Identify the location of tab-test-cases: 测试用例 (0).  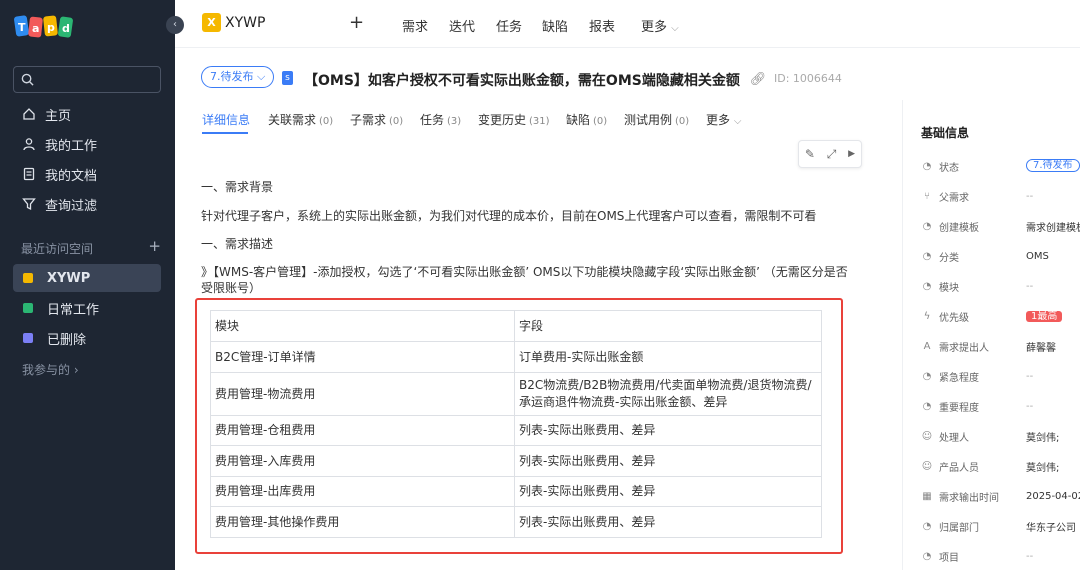
(656, 119).